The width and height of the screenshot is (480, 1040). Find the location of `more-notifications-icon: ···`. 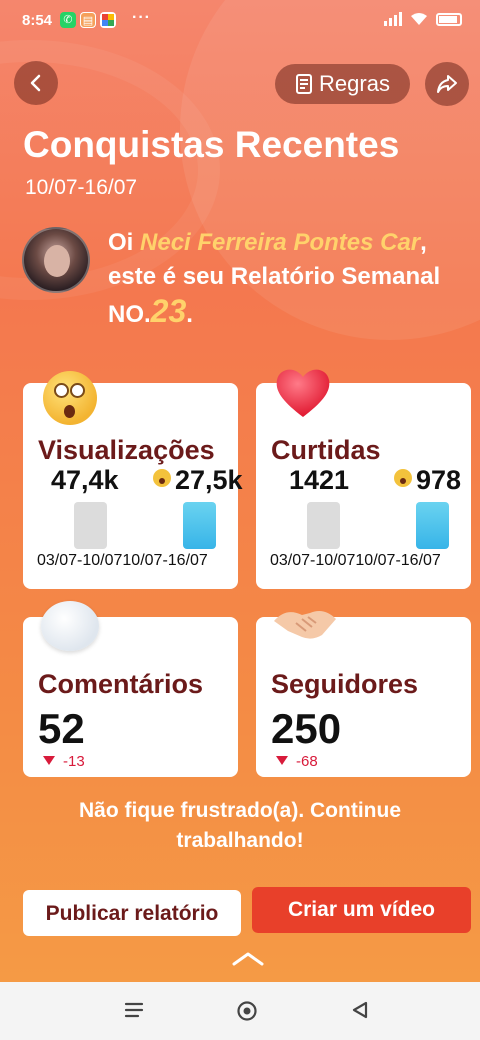

more-notifications-icon: ··· is located at coordinates (141, 17).